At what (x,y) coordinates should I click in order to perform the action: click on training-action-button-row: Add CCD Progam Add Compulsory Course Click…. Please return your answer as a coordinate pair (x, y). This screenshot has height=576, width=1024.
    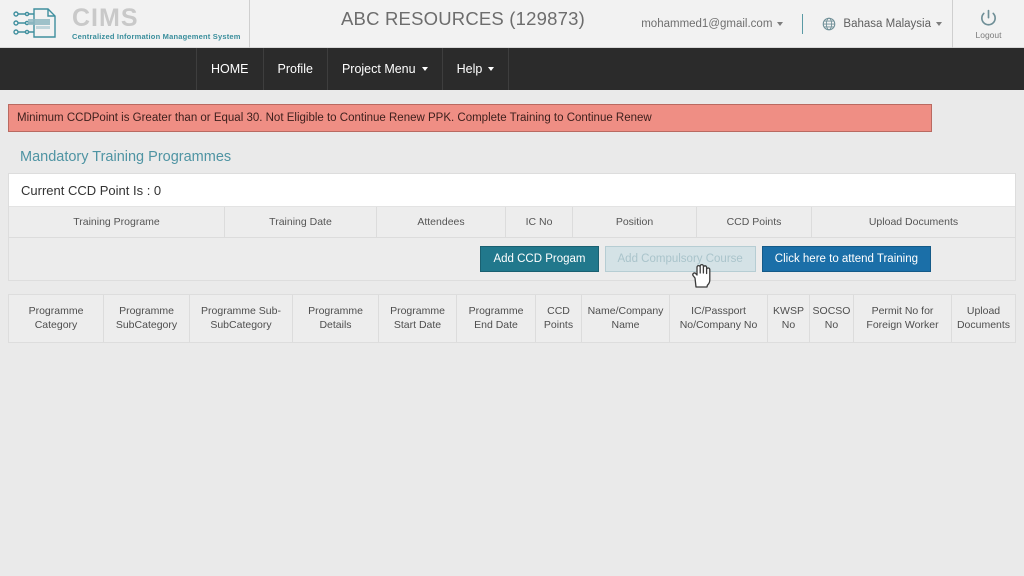
    Looking at the image, I should click on (512, 259).